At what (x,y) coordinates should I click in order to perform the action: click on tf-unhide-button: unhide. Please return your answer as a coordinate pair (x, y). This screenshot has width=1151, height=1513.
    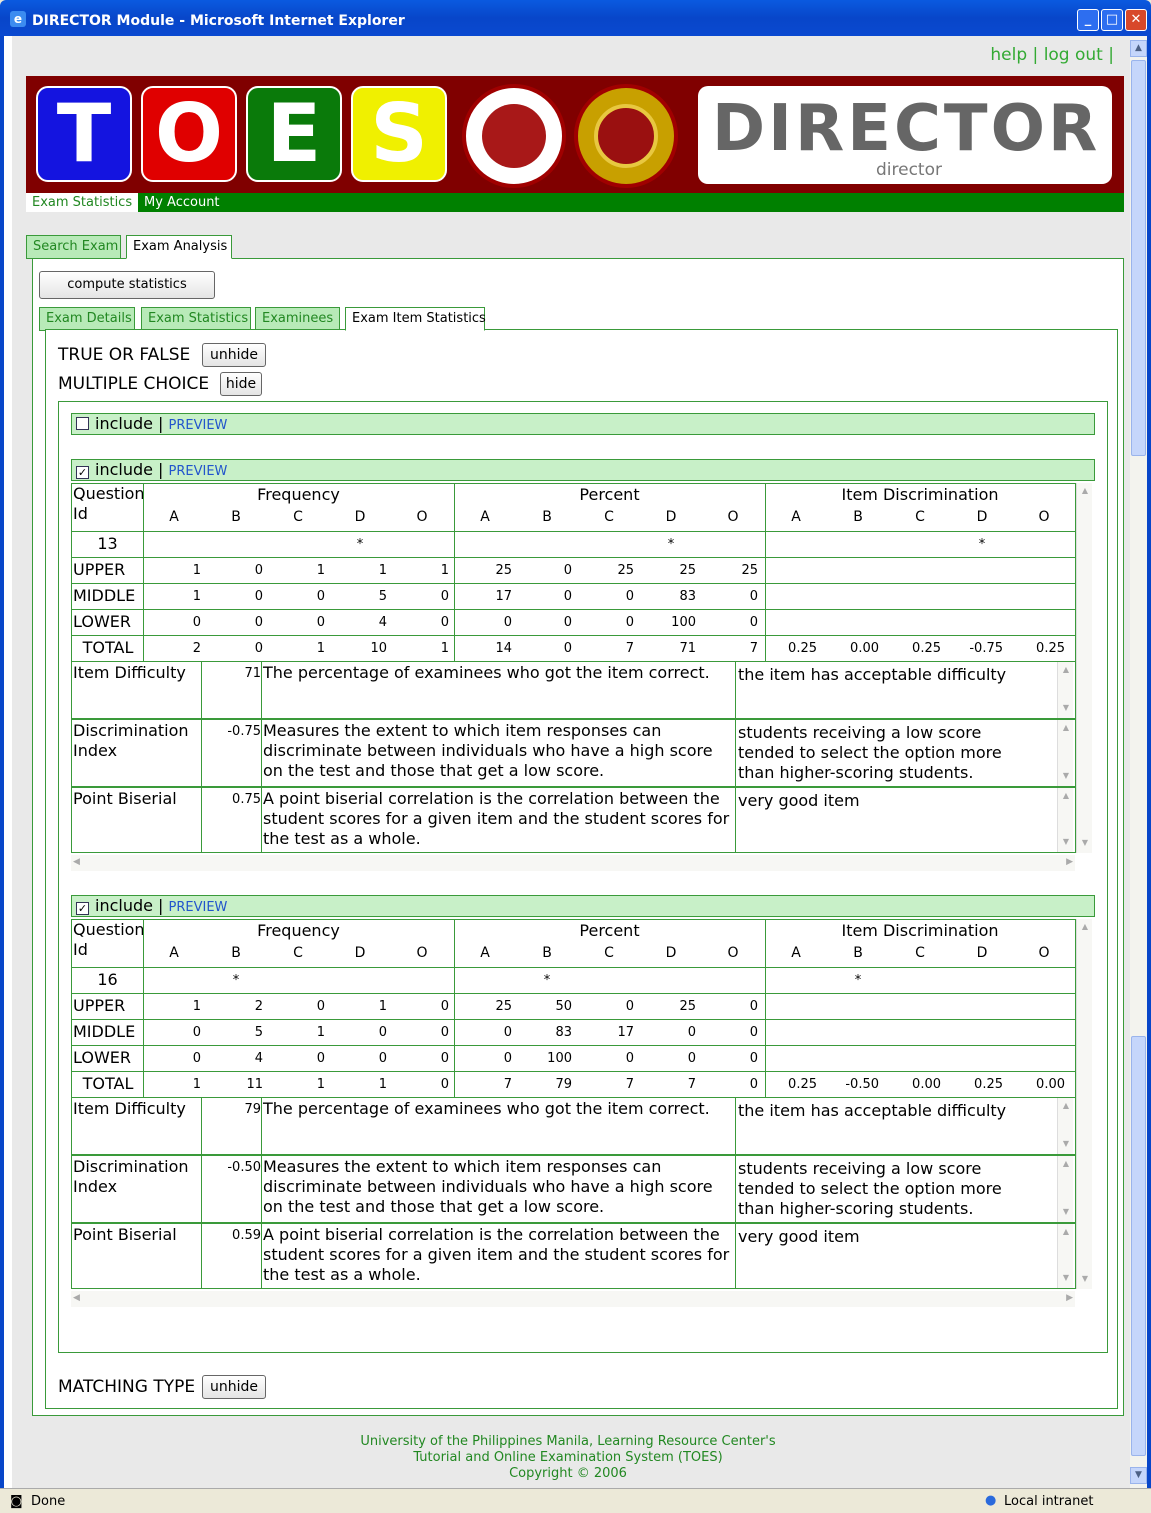
    Looking at the image, I should click on (234, 355).